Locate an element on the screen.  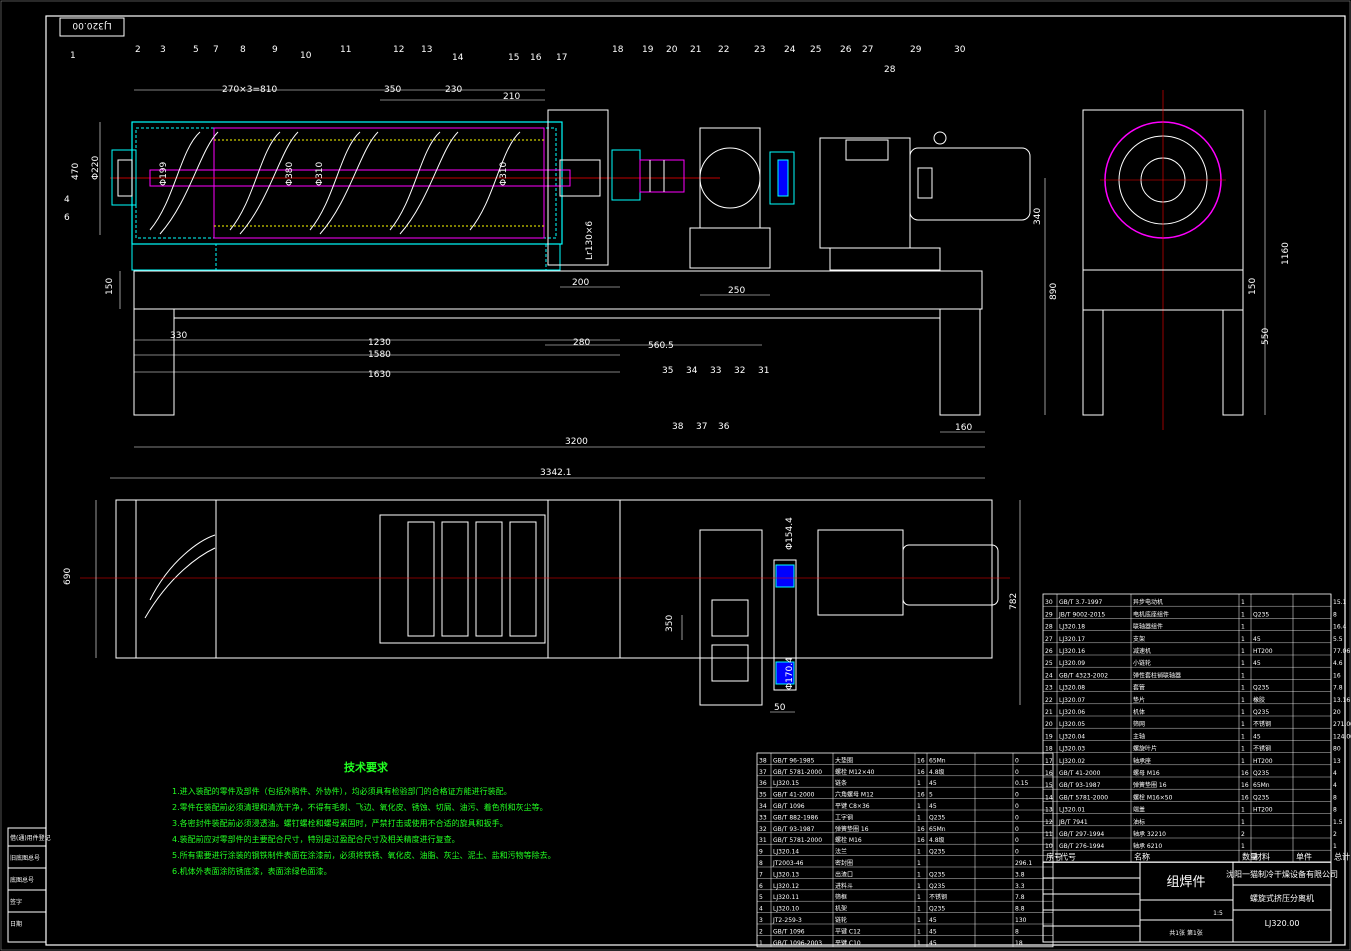
bom-cell: 19 is located at coordinates (1049, 736).